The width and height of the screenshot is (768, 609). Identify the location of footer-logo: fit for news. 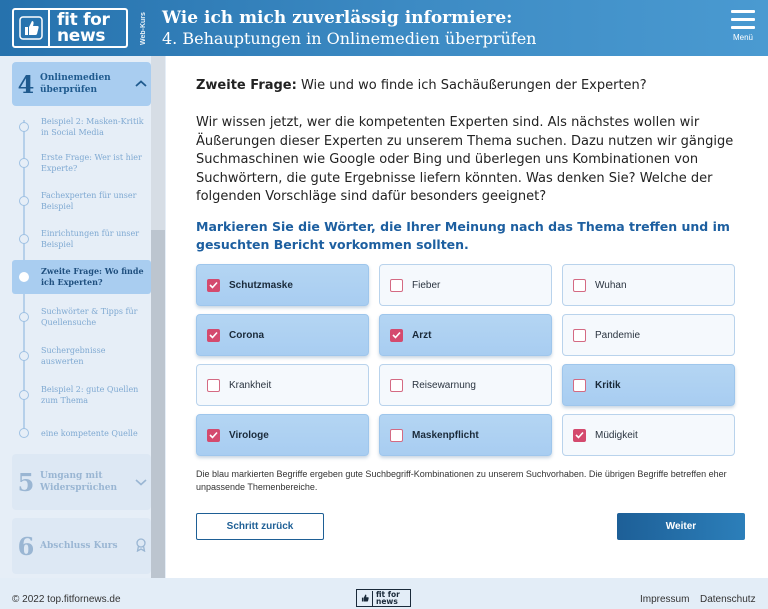
(383, 598).